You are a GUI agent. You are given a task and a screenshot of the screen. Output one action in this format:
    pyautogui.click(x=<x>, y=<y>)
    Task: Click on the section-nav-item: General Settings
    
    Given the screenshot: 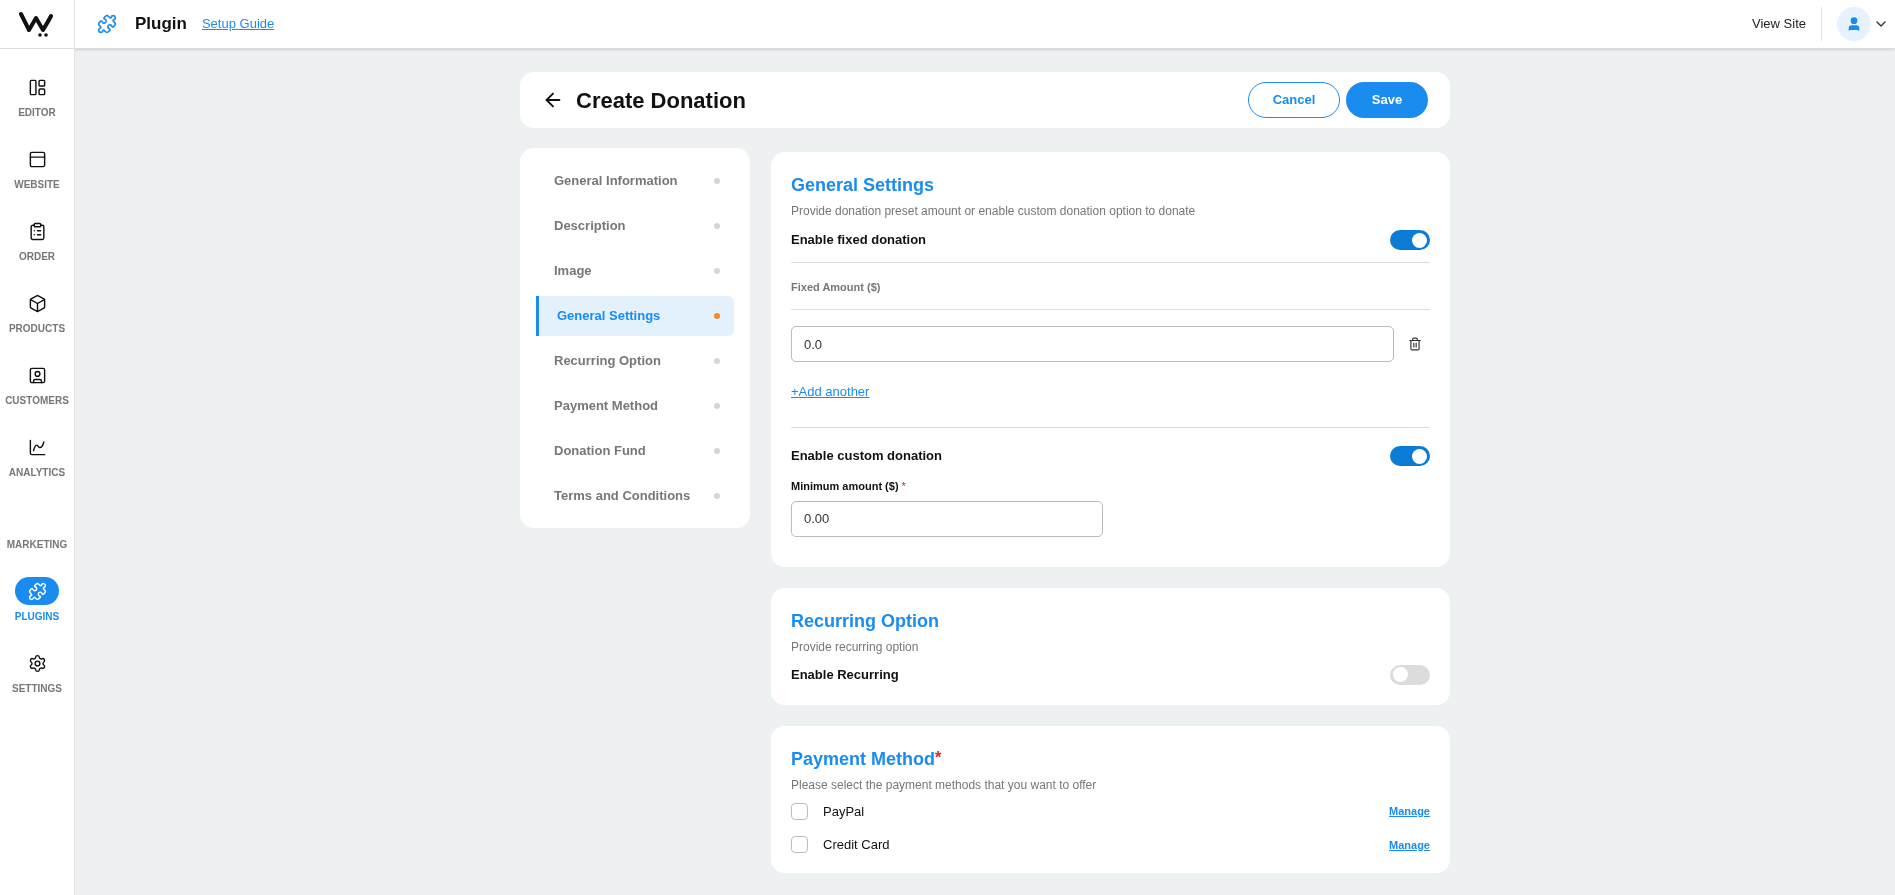 What is the action you would take?
    pyautogui.click(x=635, y=315)
    